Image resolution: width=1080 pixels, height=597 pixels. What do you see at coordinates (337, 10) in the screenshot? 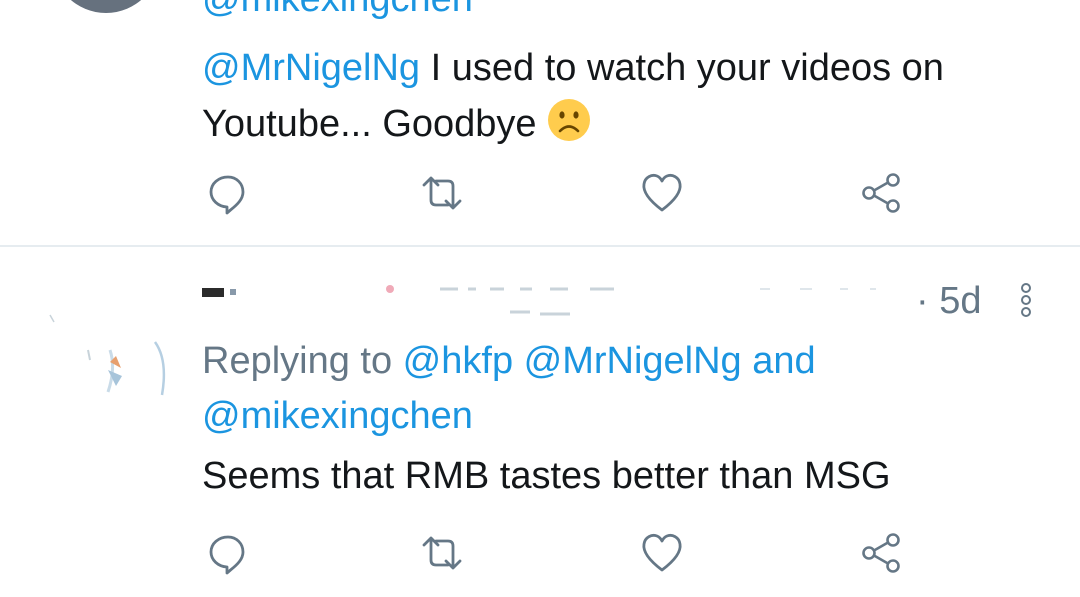
I see `author-handle: @mikexingchen` at bounding box center [337, 10].